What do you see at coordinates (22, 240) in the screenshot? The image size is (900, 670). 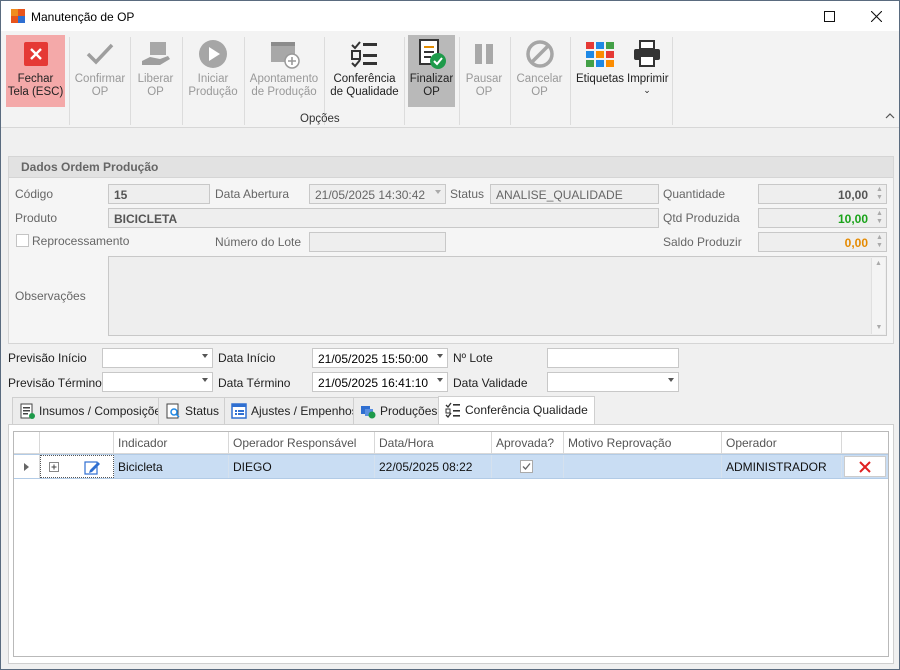 I see `reprocessamento-checkbox` at bounding box center [22, 240].